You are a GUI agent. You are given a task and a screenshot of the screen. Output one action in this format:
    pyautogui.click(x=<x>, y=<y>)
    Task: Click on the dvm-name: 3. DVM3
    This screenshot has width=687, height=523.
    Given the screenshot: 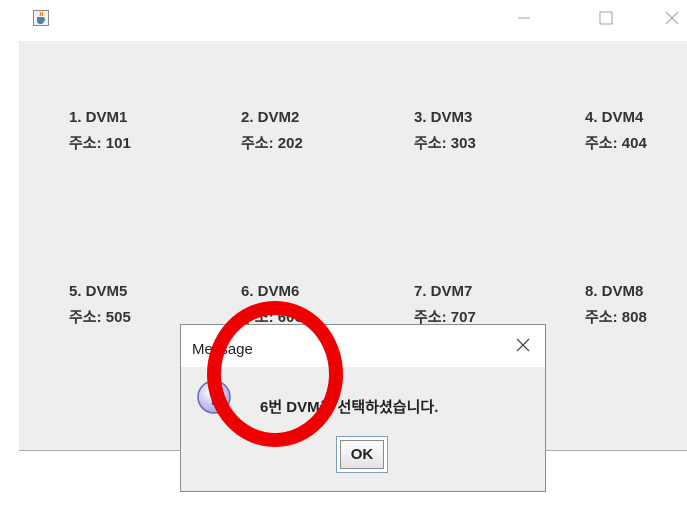 What is the action you would take?
    pyautogui.click(x=443, y=117)
    